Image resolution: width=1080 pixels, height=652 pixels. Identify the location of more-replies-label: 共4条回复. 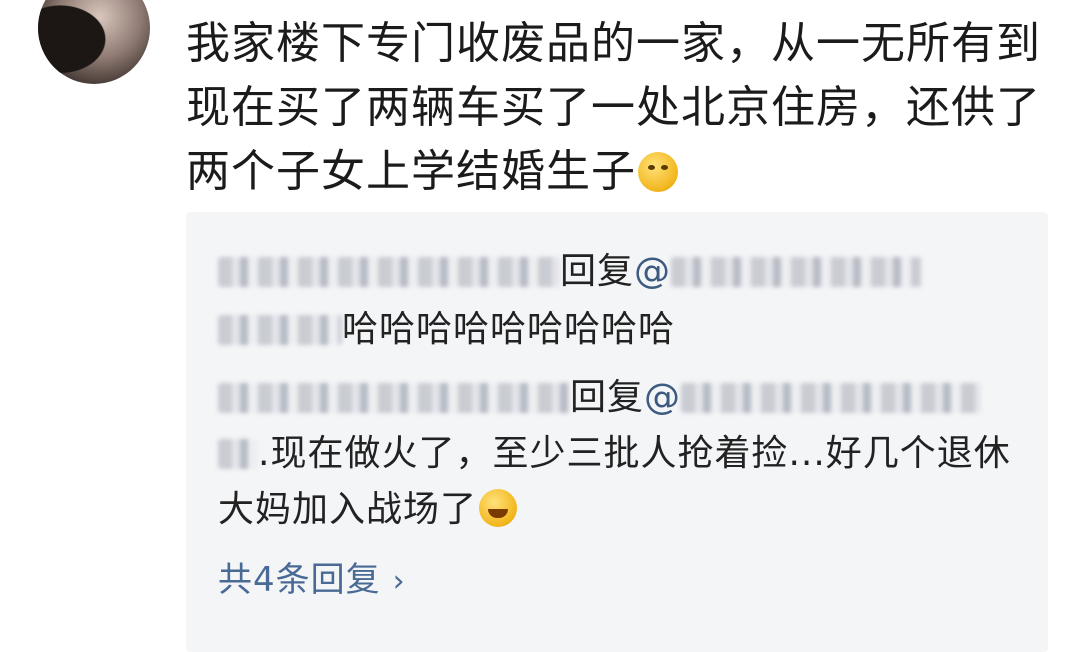
(299, 580).